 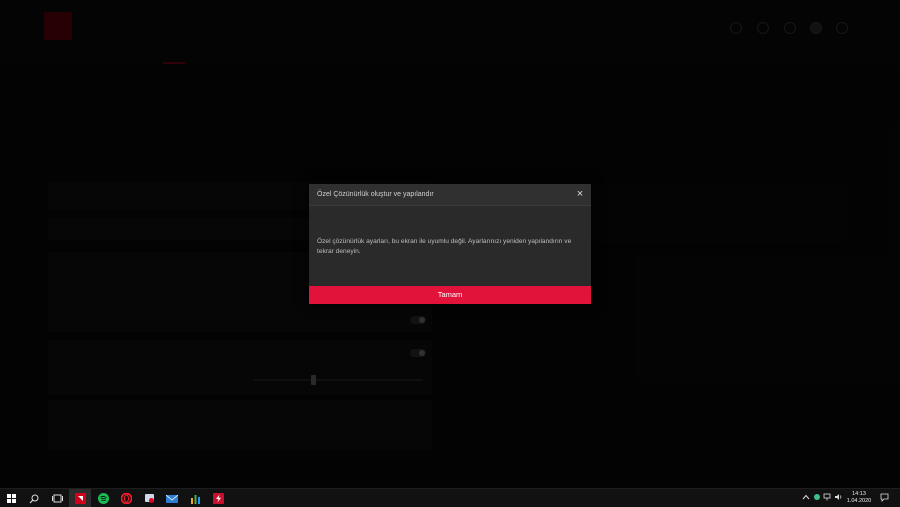 I want to click on search-icon, so click(x=34, y=498).